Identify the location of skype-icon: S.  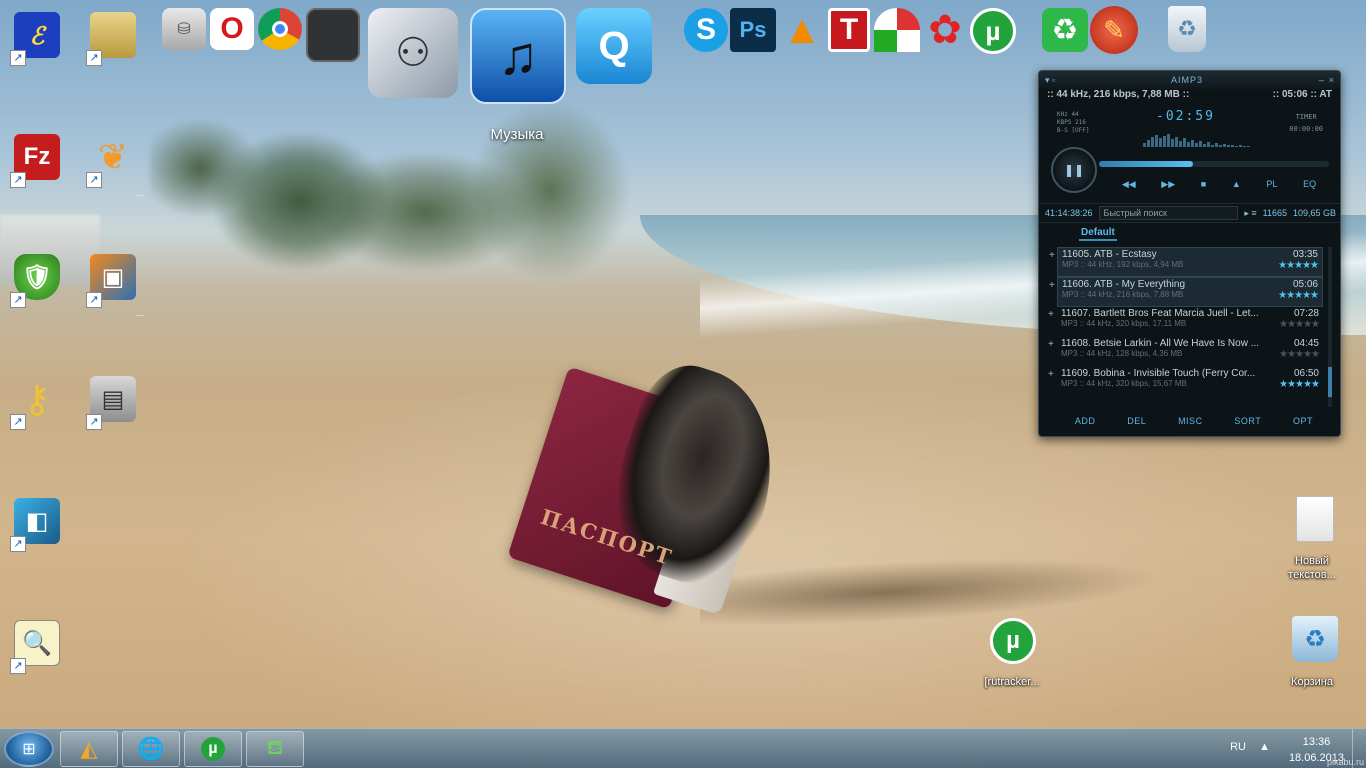
(706, 30).